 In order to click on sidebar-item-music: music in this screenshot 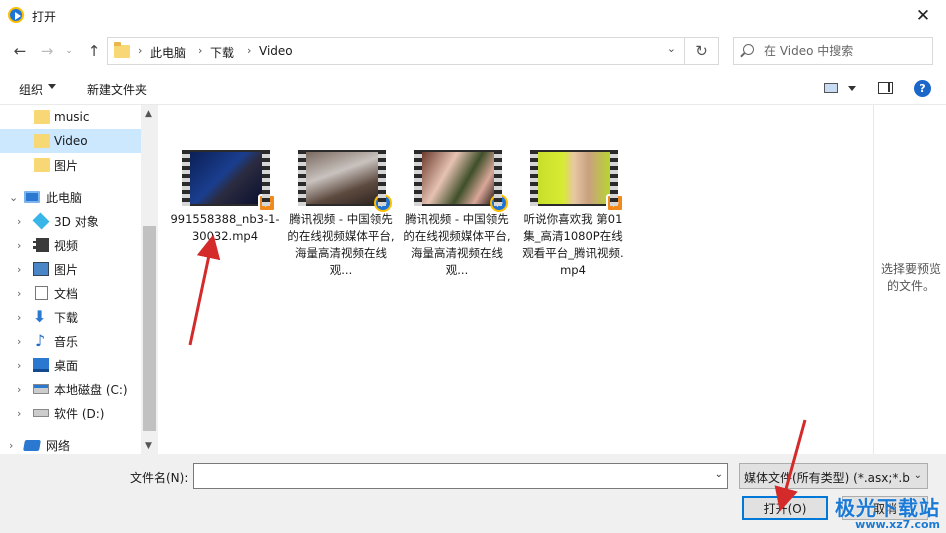, I will do `click(70, 117)`.